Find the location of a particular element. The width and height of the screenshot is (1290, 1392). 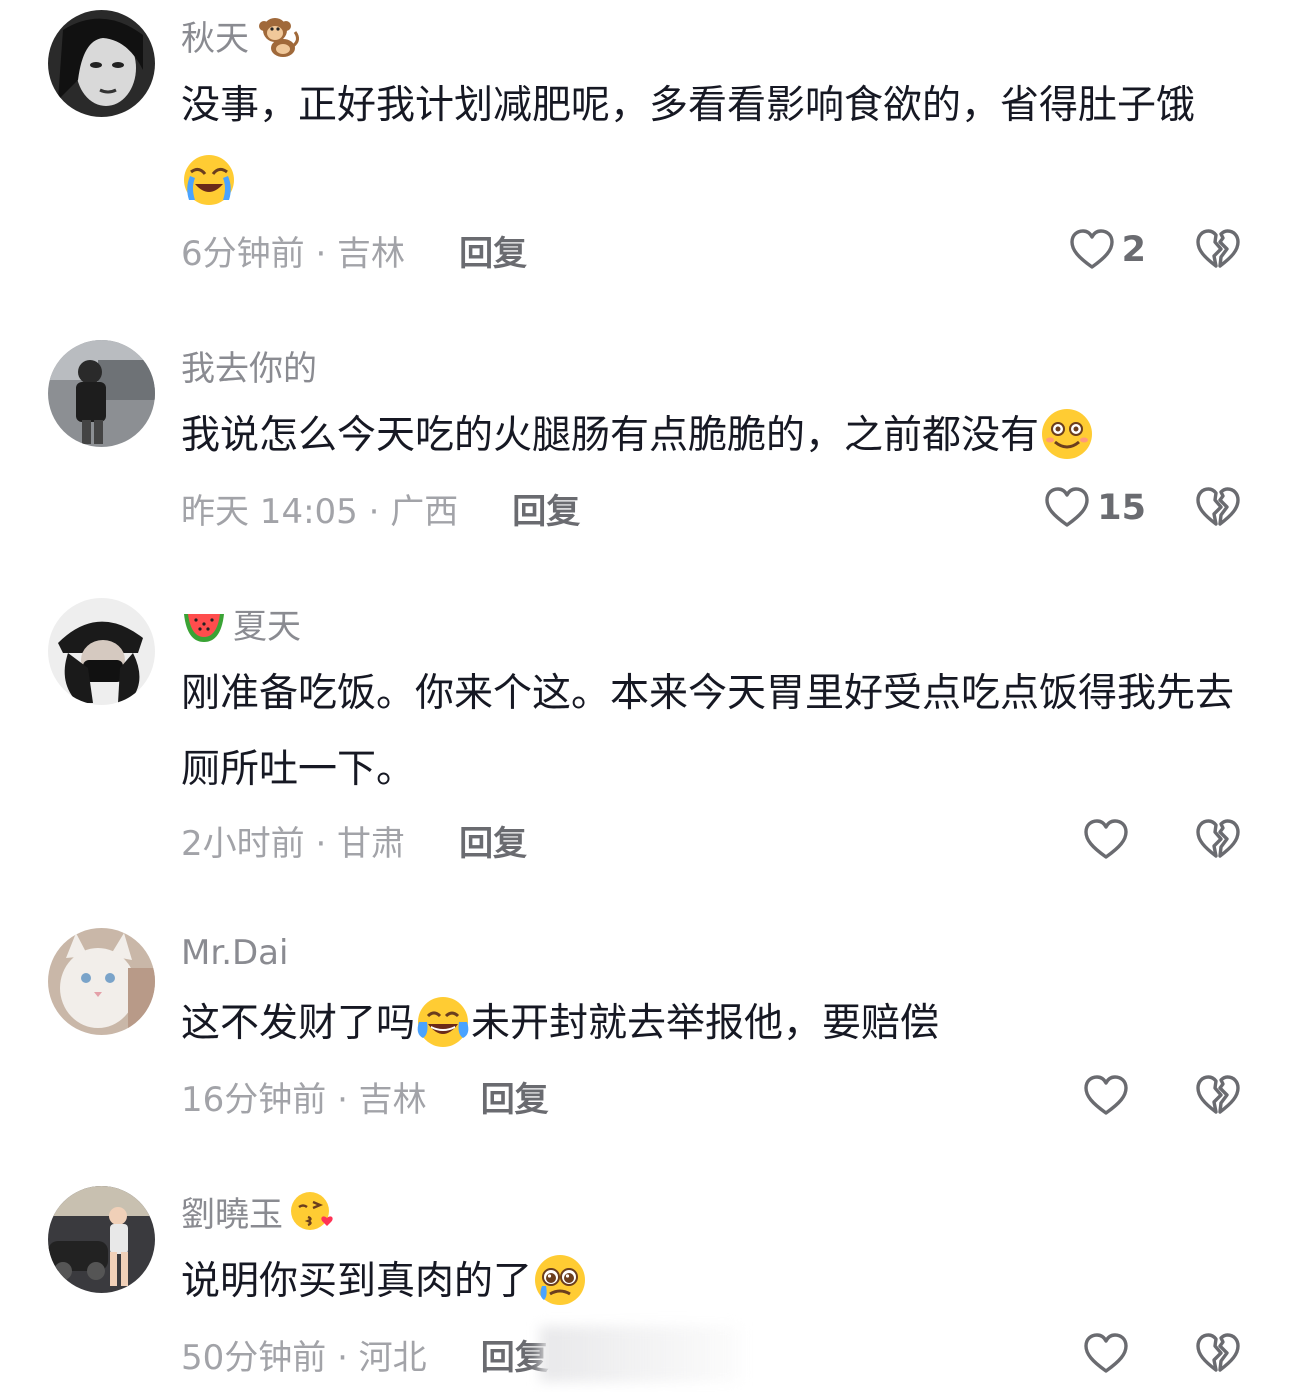

time-location: 昨天 14:05 · 广西 is located at coordinates (320, 511).